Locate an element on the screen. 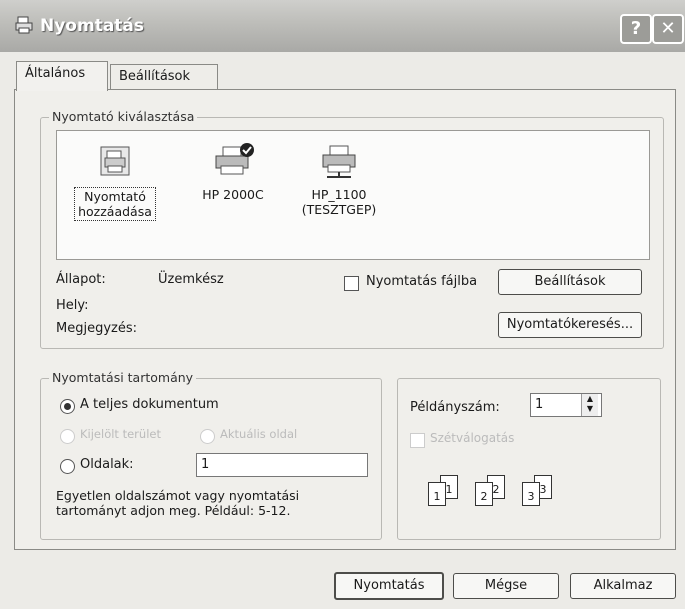 The image size is (685, 609). print-range-group-label: Nyomtatási tartomány is located at coordinates (123, 377).